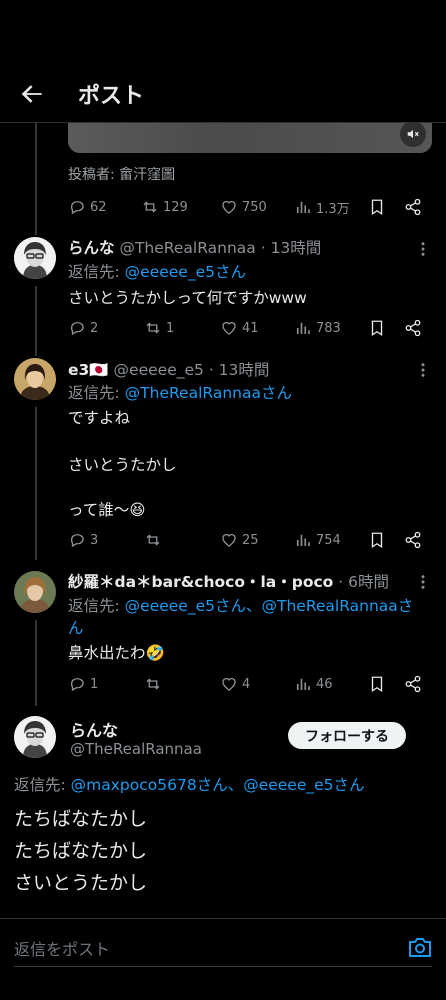 This screenshot has width=446, height=1000. I want to click on display-name: e3🇯🇵, so click(88, 370).